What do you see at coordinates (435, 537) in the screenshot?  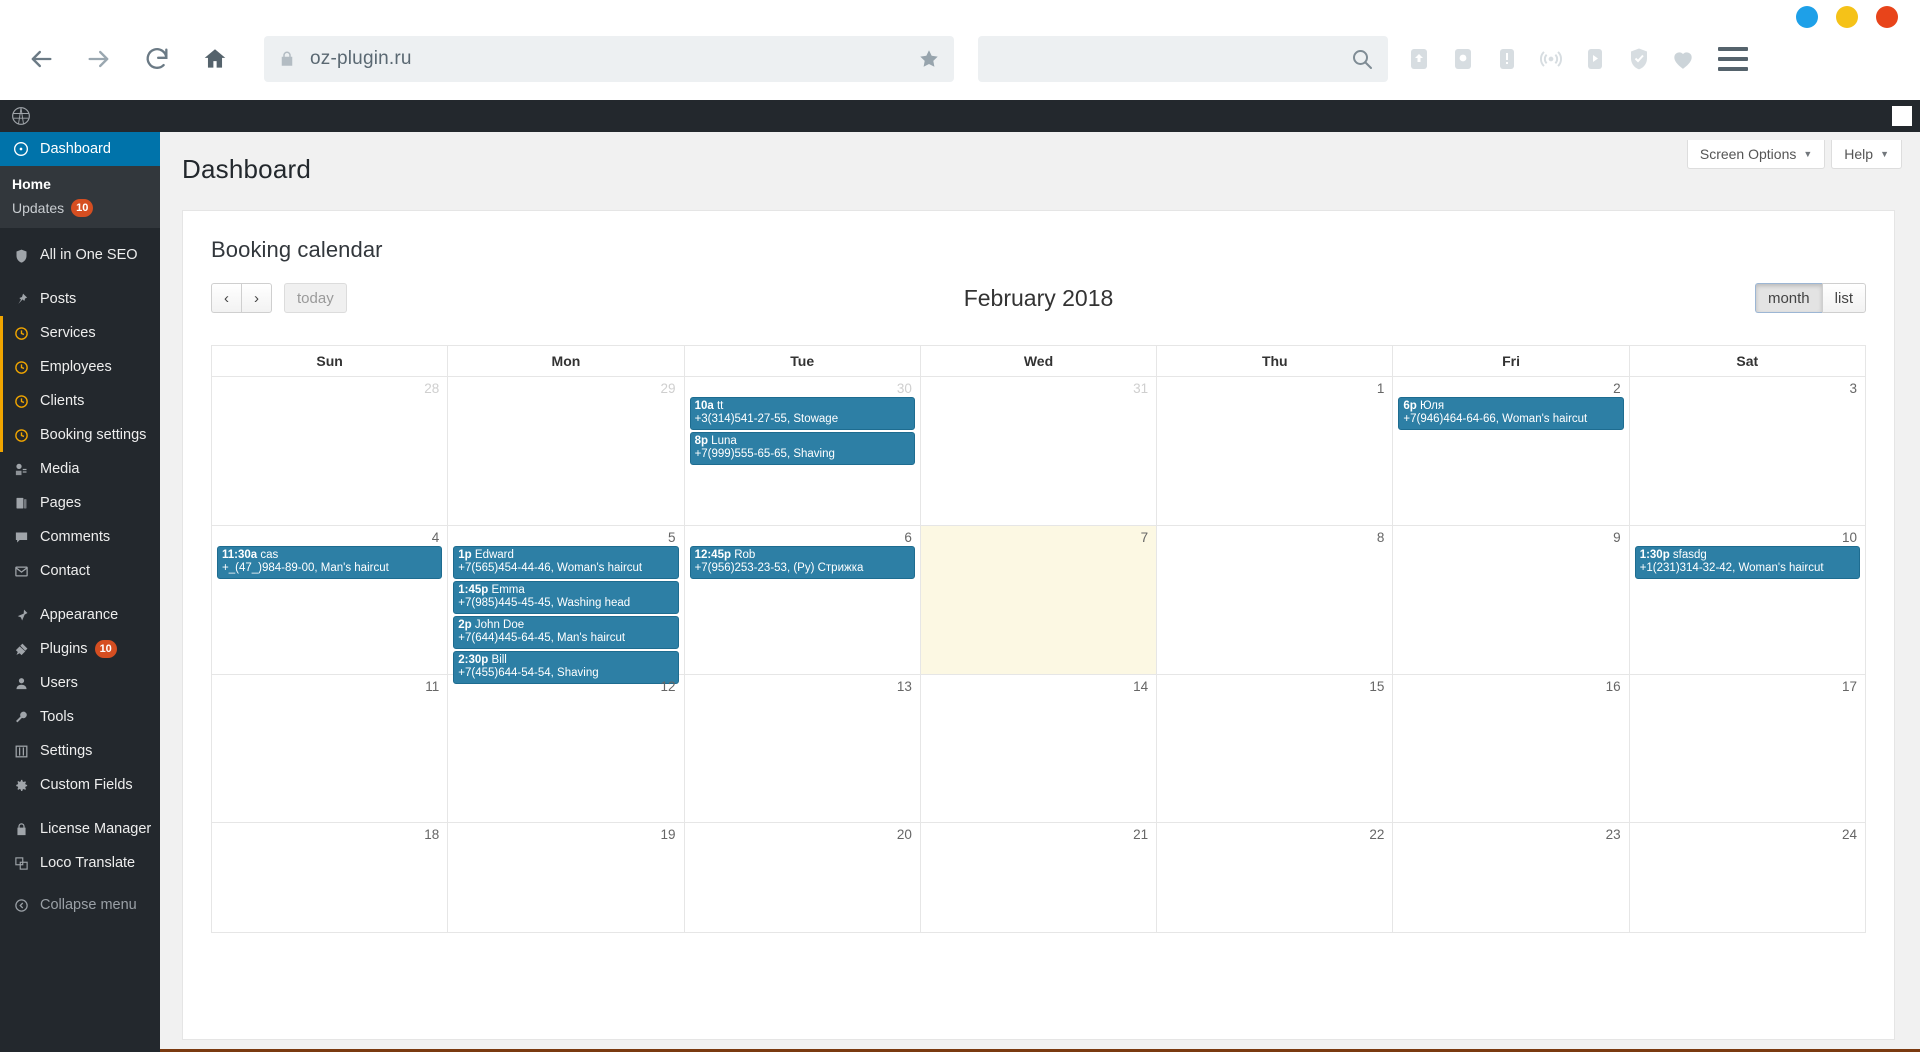 I see `calendar-day-number: 4` at bounding box center [435, 537].